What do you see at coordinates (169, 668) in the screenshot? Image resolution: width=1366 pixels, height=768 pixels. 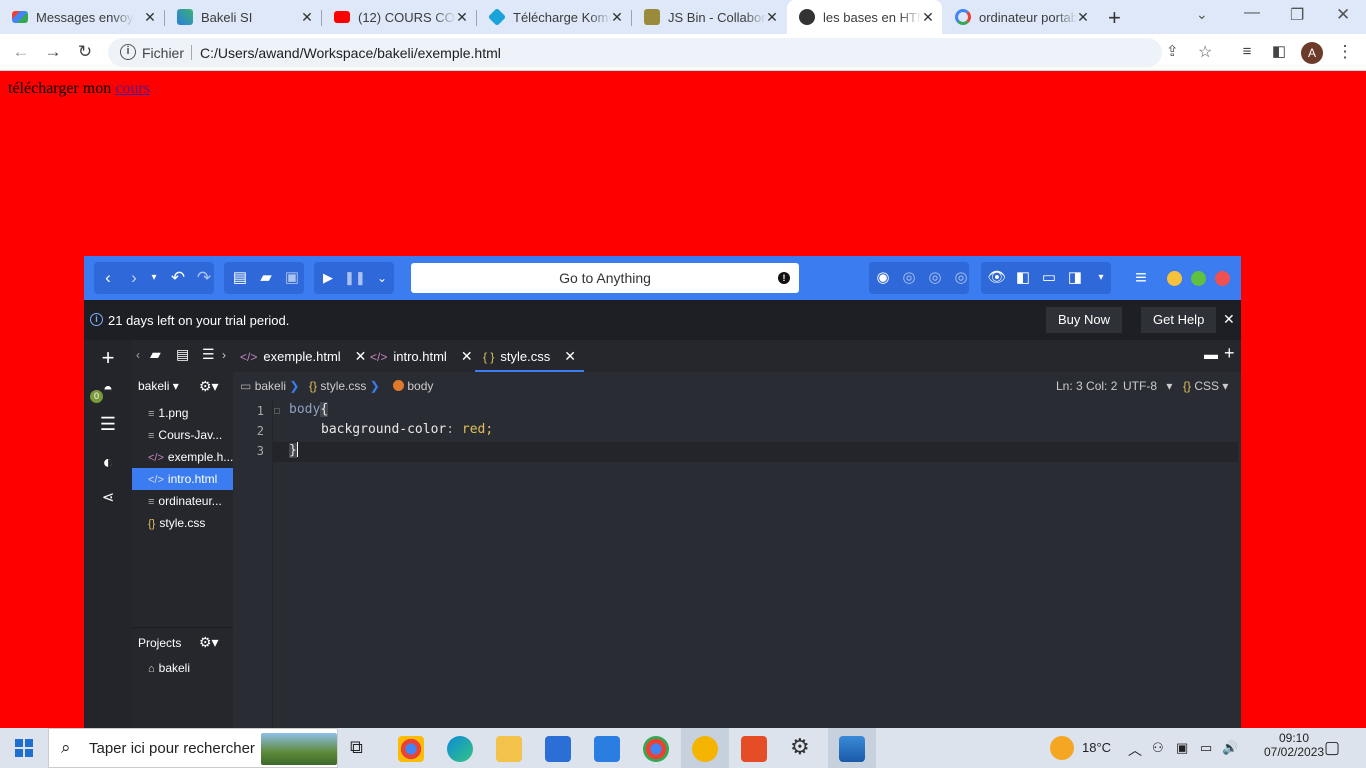 I see `project-item: ⌂ bakeli` at bounding box center [169, 668].